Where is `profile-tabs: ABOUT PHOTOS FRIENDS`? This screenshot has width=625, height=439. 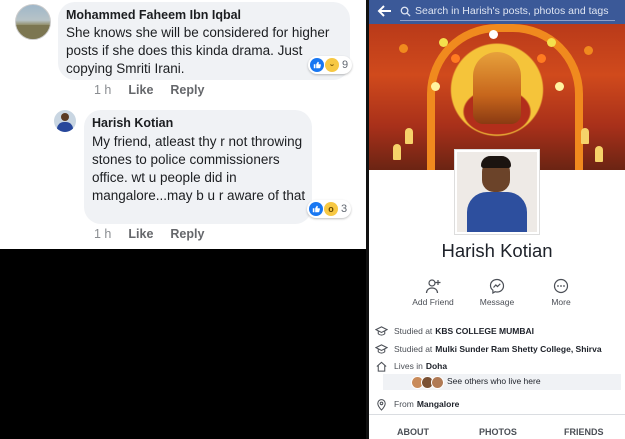
profile-tabs: ABOUT PHOTOS FRIENDS is located at coordinates (497, 426).